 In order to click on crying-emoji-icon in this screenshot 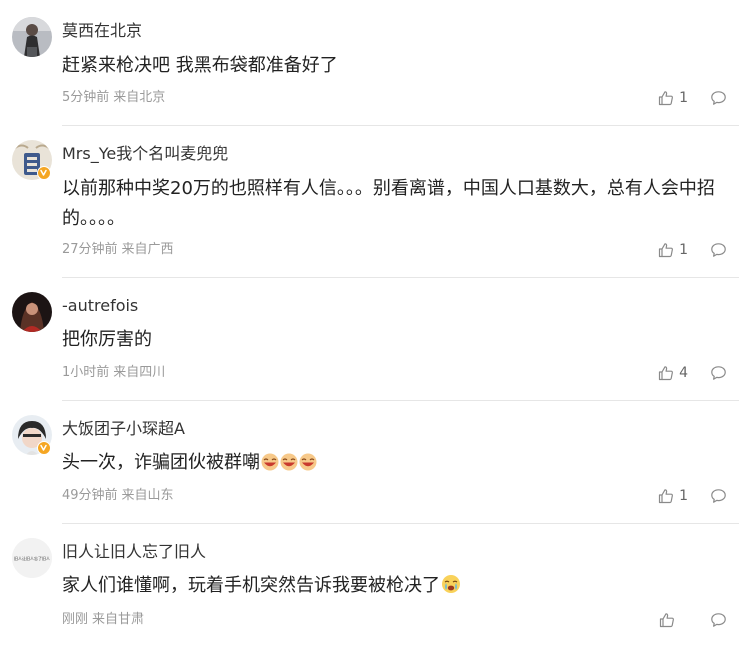, I will do `click(451, 589)`.